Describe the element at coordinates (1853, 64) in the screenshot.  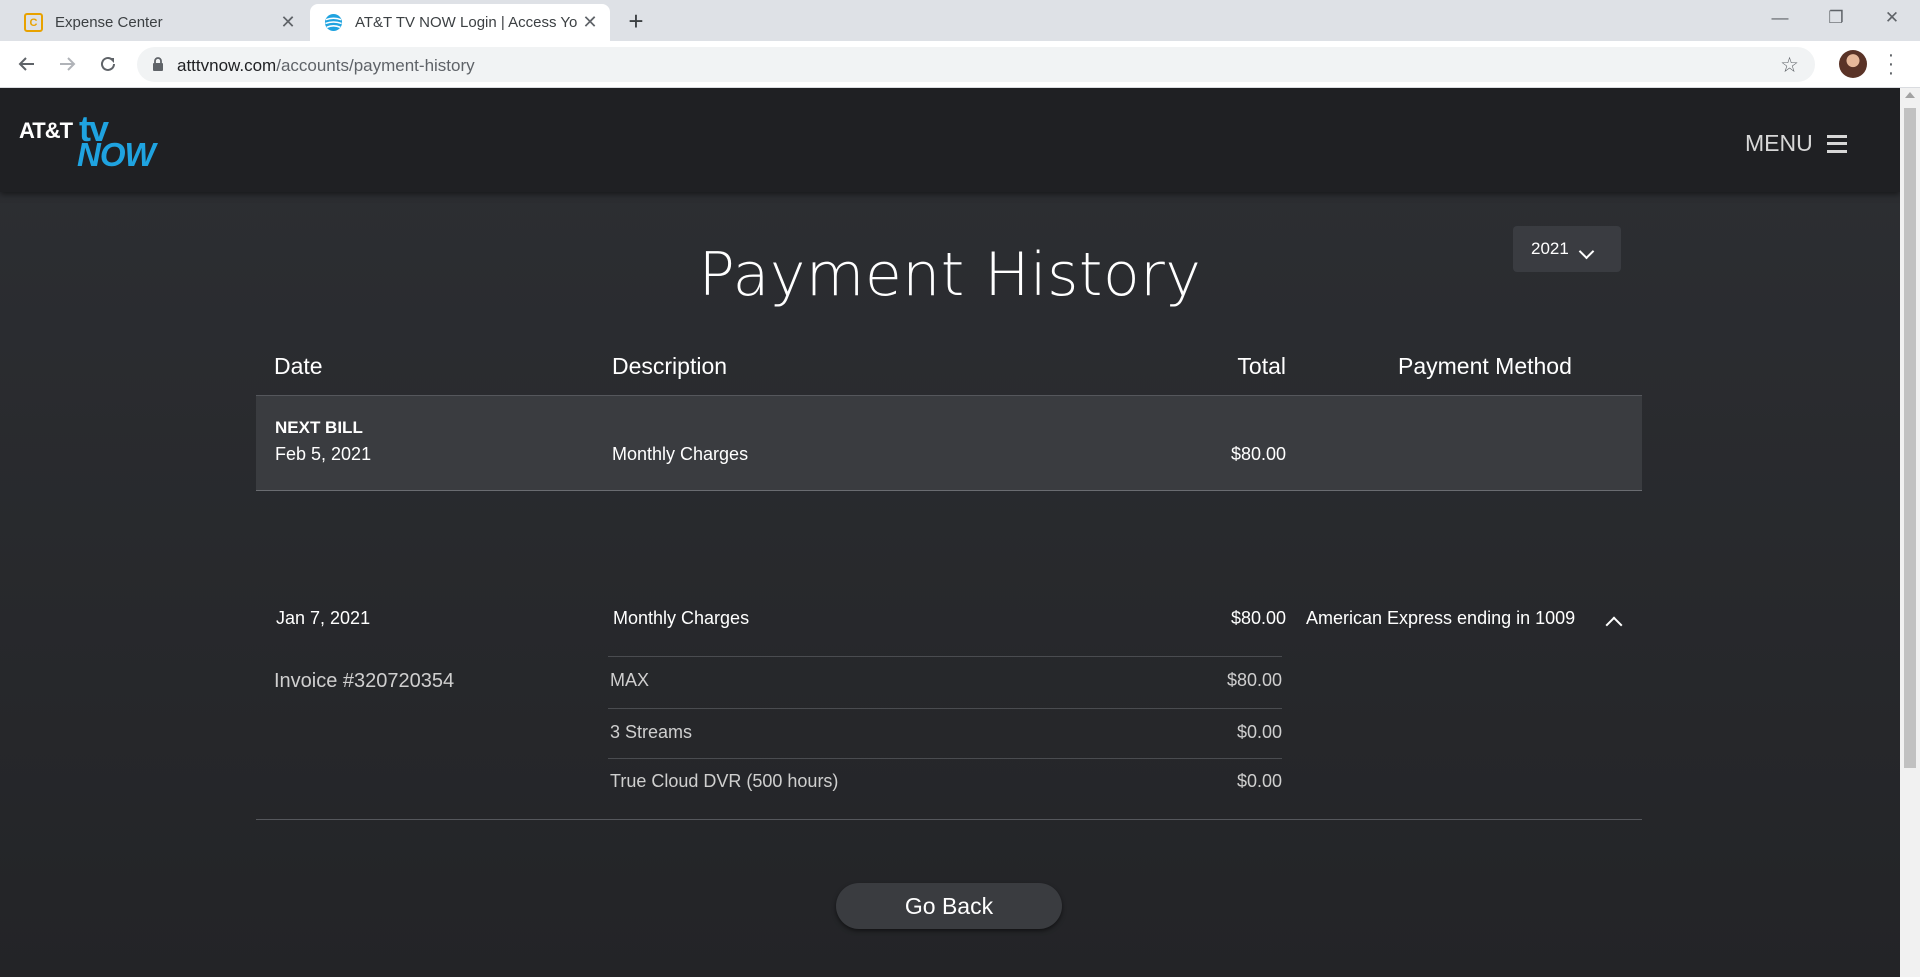
I see `profile-avatar` at that location.